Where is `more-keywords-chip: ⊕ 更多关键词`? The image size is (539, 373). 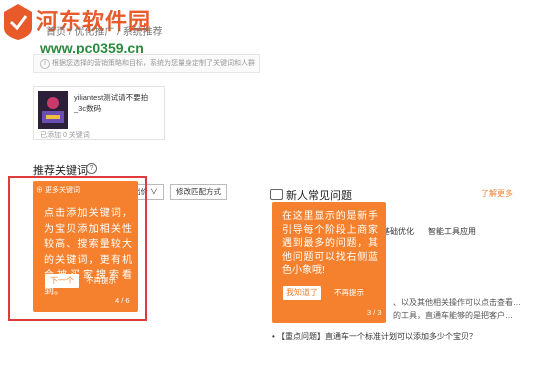 more-keywords-chip: ⊕ 更多关键词 is located at coordinates (58, 190).